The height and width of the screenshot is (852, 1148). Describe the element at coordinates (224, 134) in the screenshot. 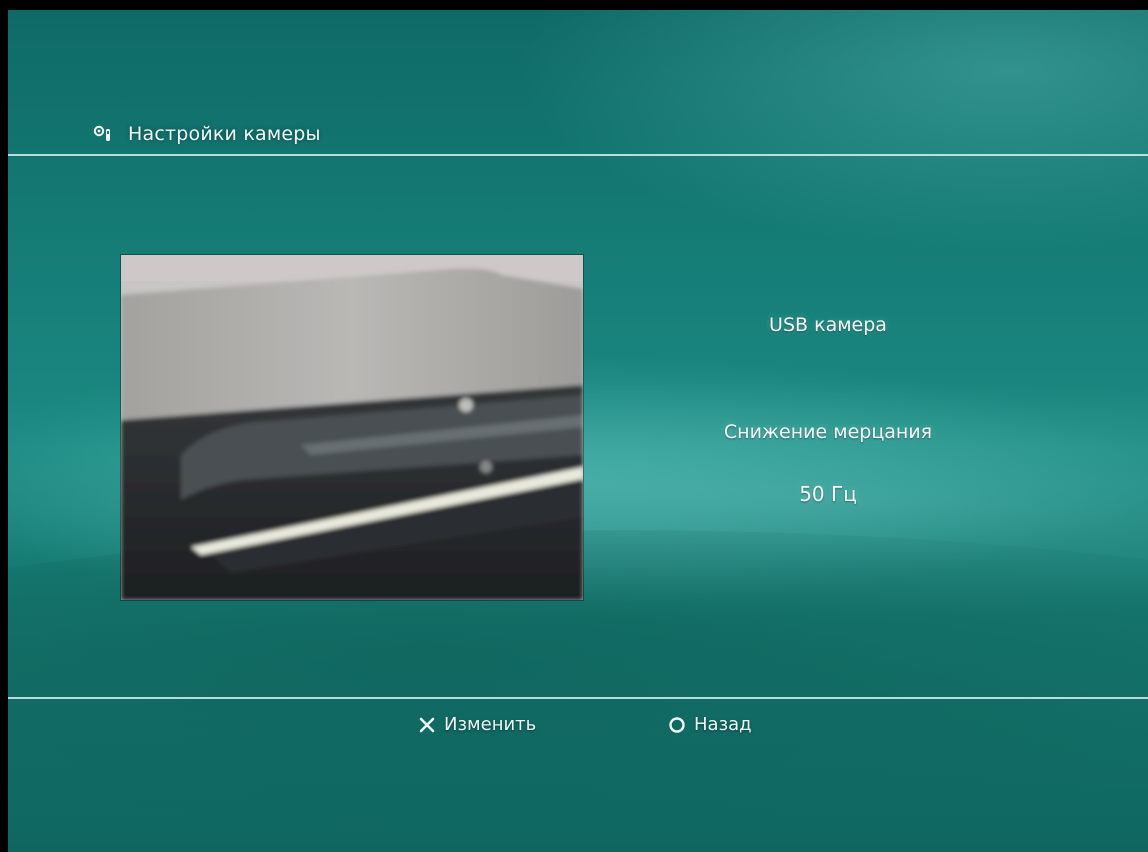

I see `page-title: Настройки камеры` at that location.